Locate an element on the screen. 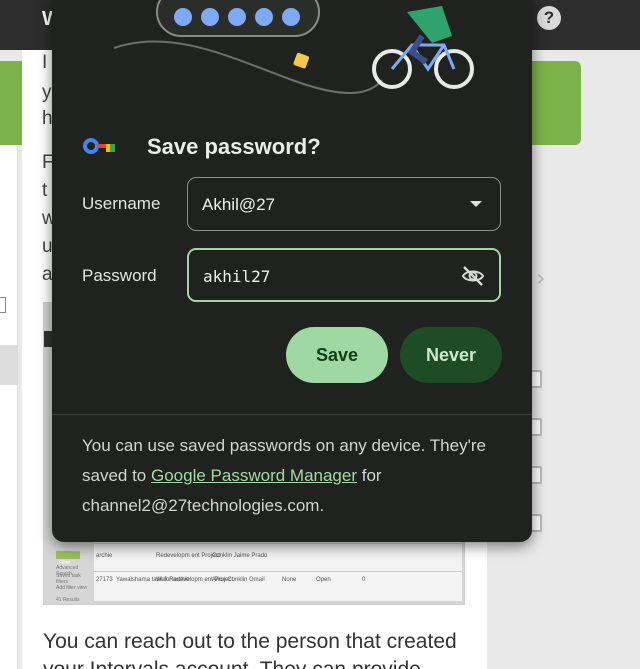  username-value: Akhil@27 is located at coordinates (239, 204).